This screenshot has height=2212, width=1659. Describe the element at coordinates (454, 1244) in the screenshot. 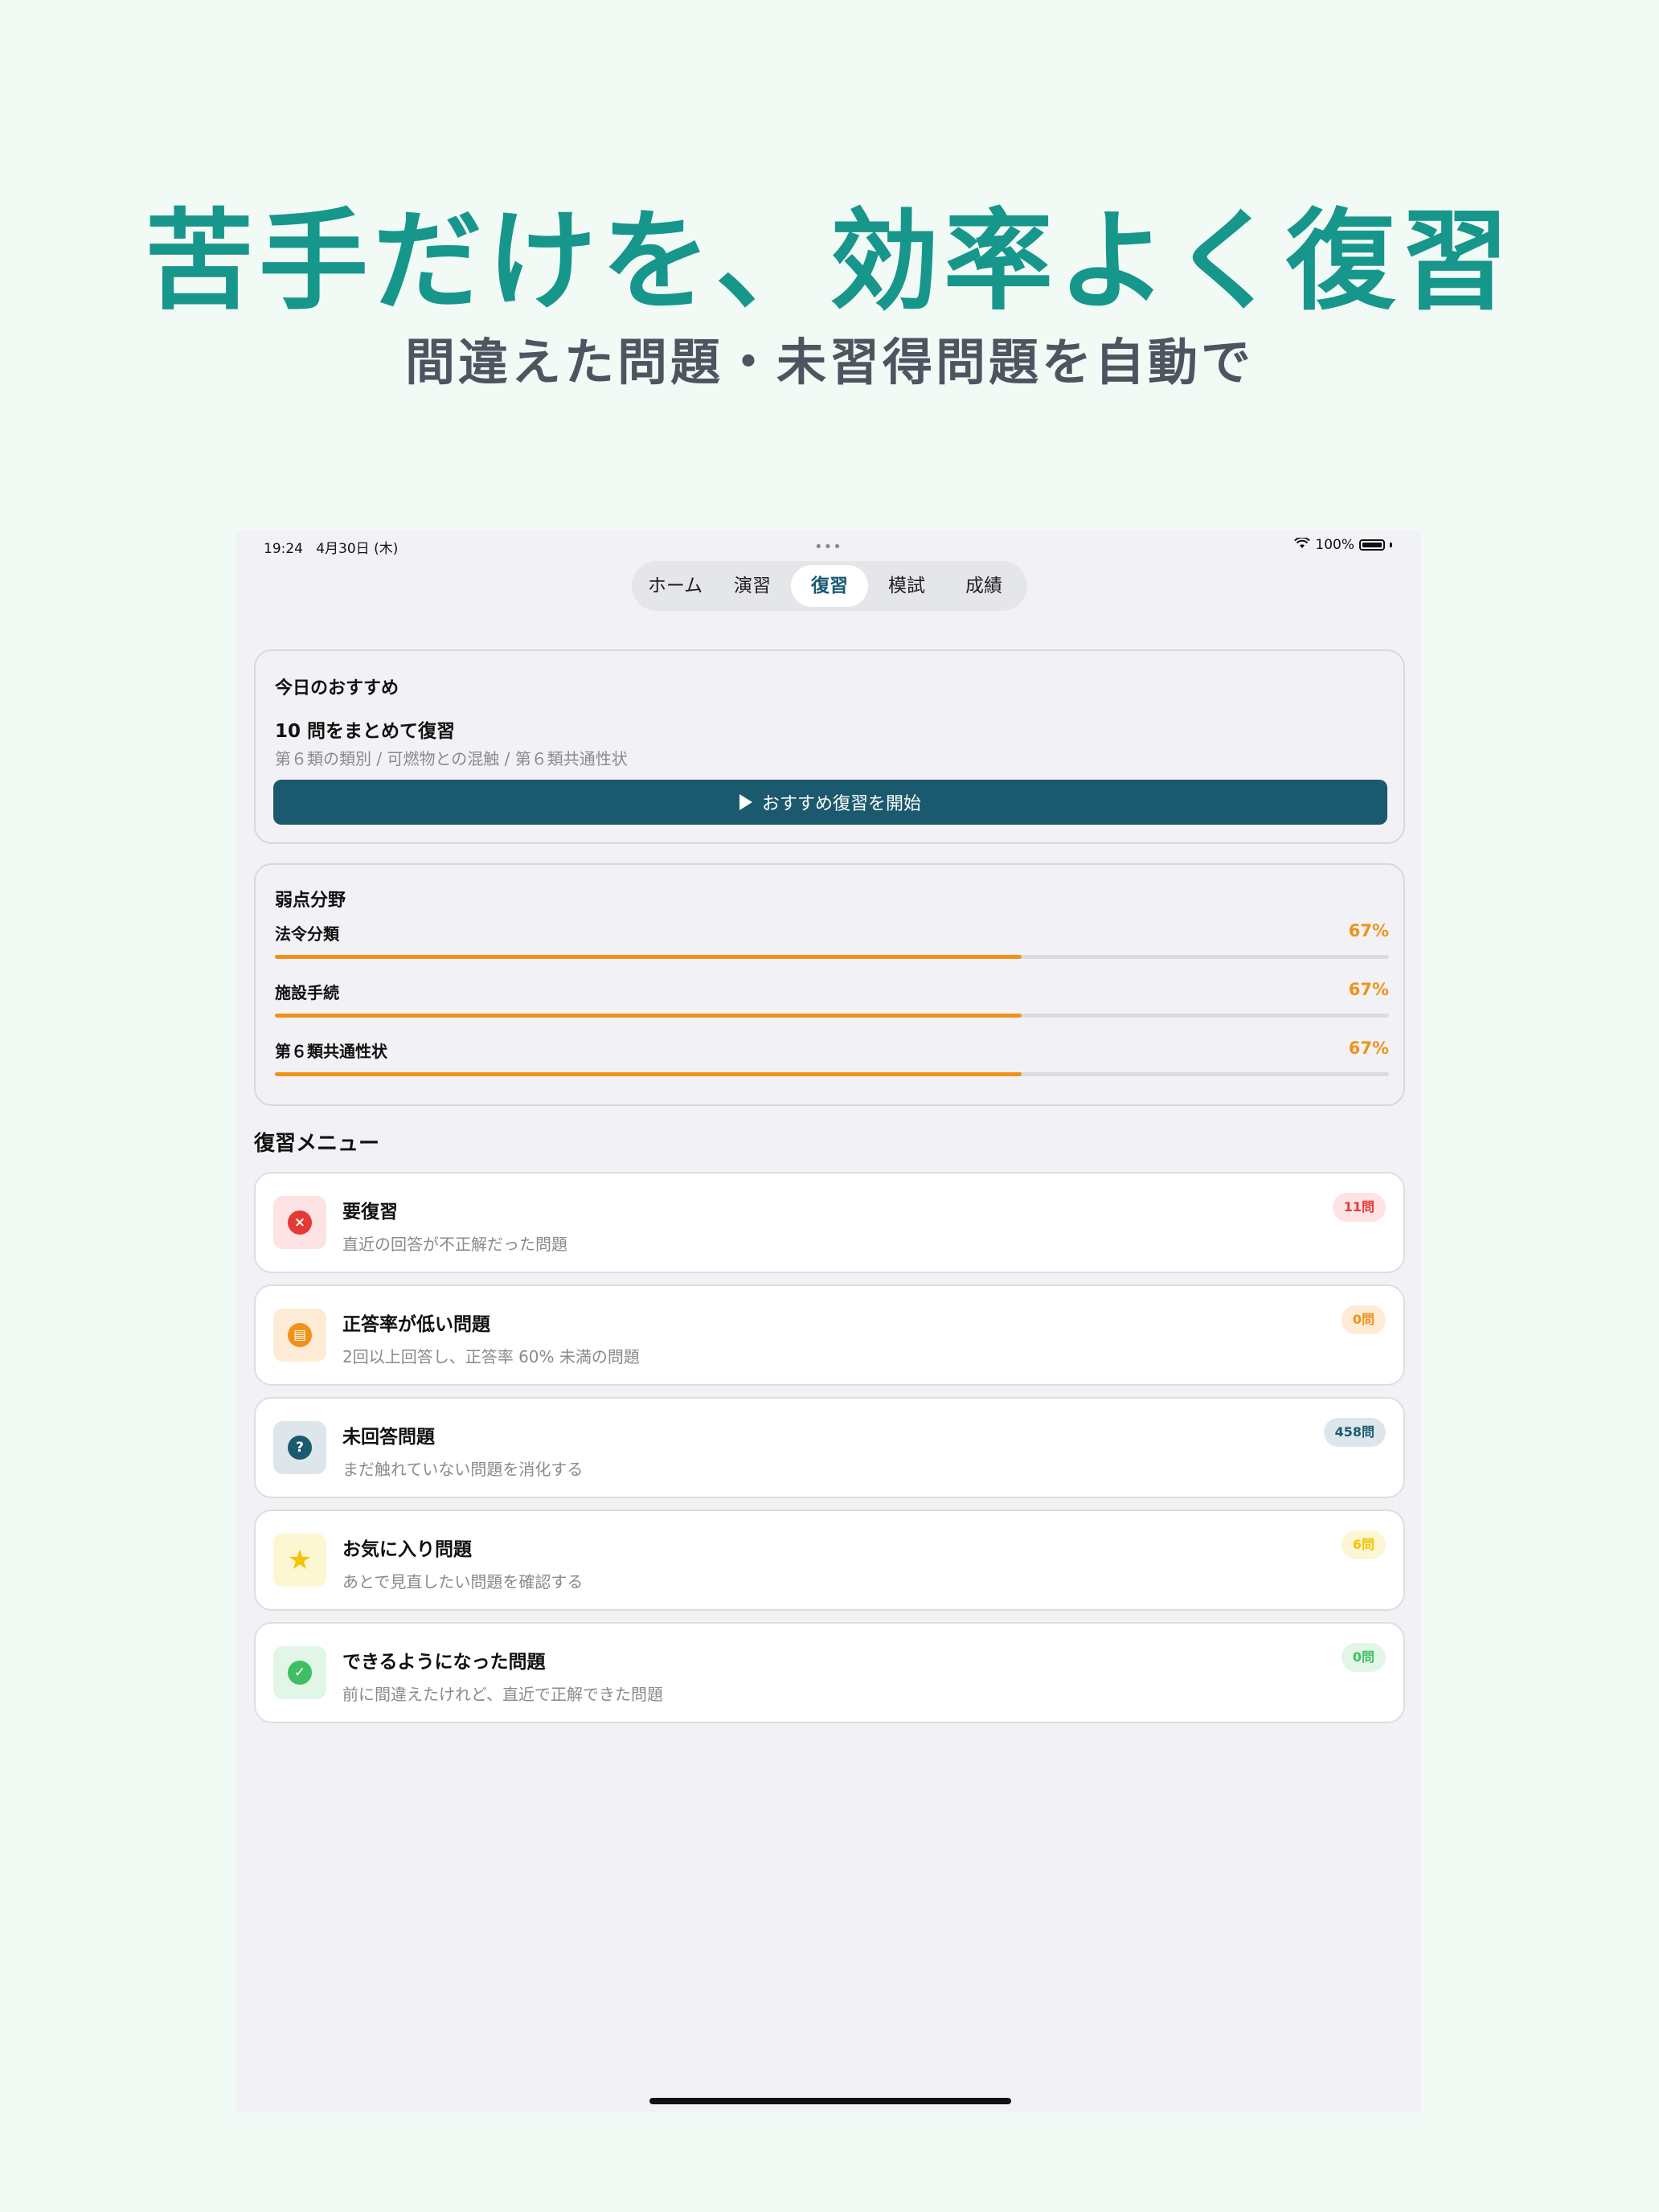

I see `review-item-description: 直近の回答が不正解だった問題` at that location.